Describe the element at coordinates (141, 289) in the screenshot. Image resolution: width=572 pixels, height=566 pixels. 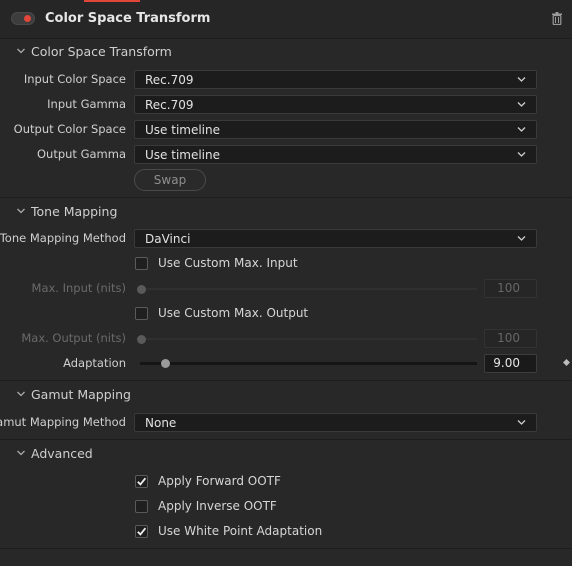
I see `max-input-slider-handle` at that location.